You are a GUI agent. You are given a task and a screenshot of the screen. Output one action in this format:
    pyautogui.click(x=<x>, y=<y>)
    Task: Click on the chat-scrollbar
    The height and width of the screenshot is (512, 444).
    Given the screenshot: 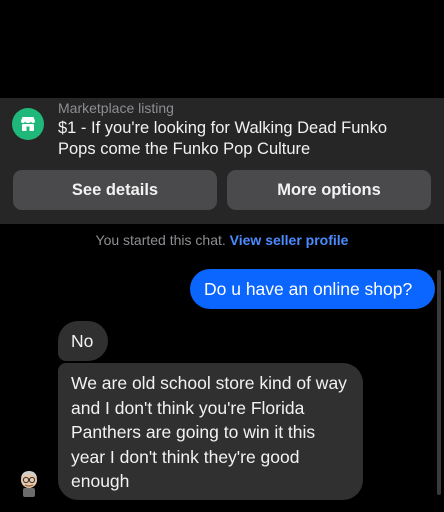 What is the action you would take?
    pyautogui.click(x=439, y=382)
    